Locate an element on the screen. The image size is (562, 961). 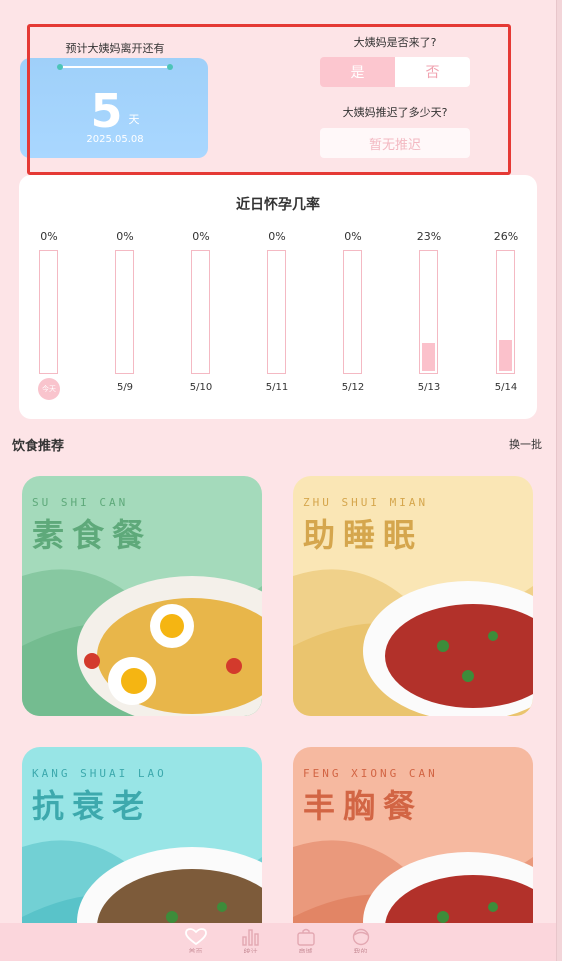
diet-card-pinyin: FENG XIONG CAN is located at coordinates (370, 773).